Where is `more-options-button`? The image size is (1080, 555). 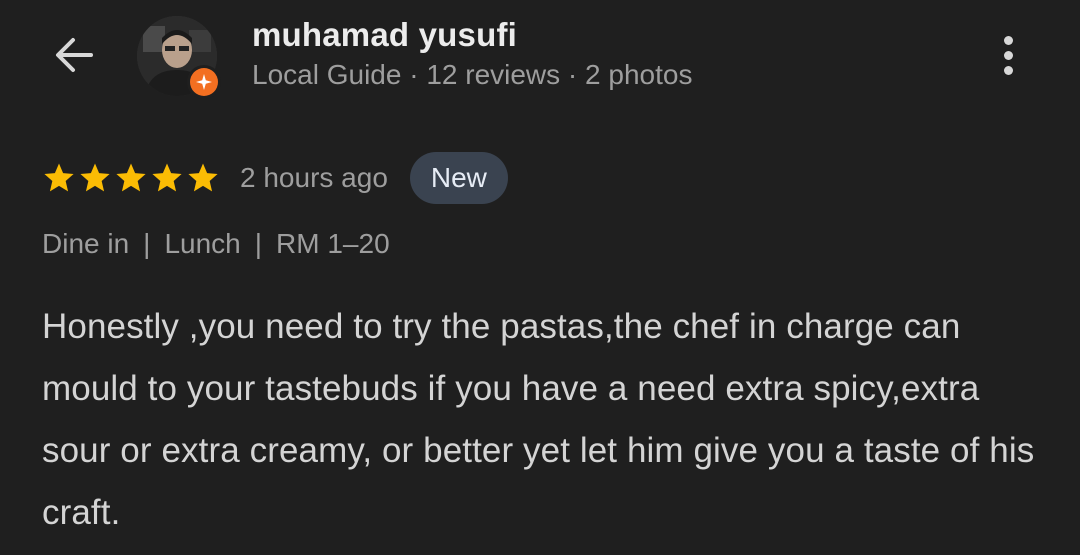
more-options-button is located at coordinates (1008, 55).